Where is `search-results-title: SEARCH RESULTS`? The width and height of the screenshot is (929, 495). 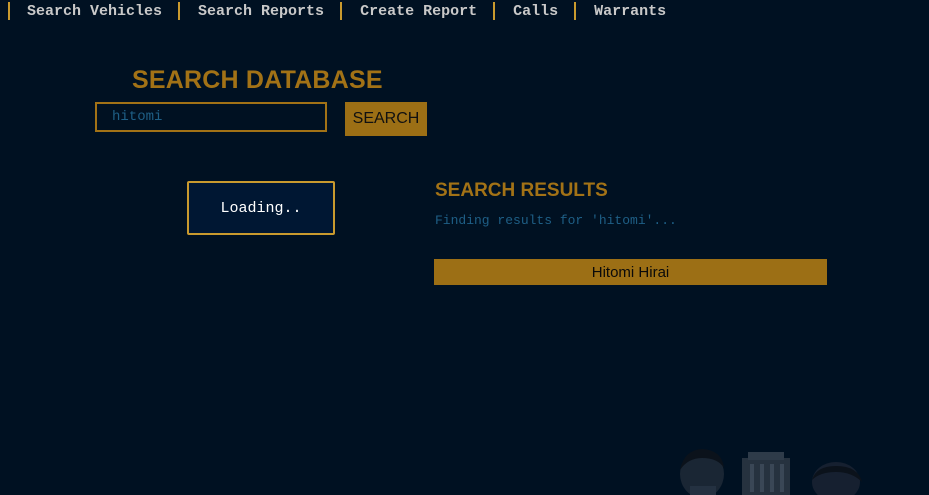 search-results-title: SEARCH RESULTS is located at coordinates (521, 190).